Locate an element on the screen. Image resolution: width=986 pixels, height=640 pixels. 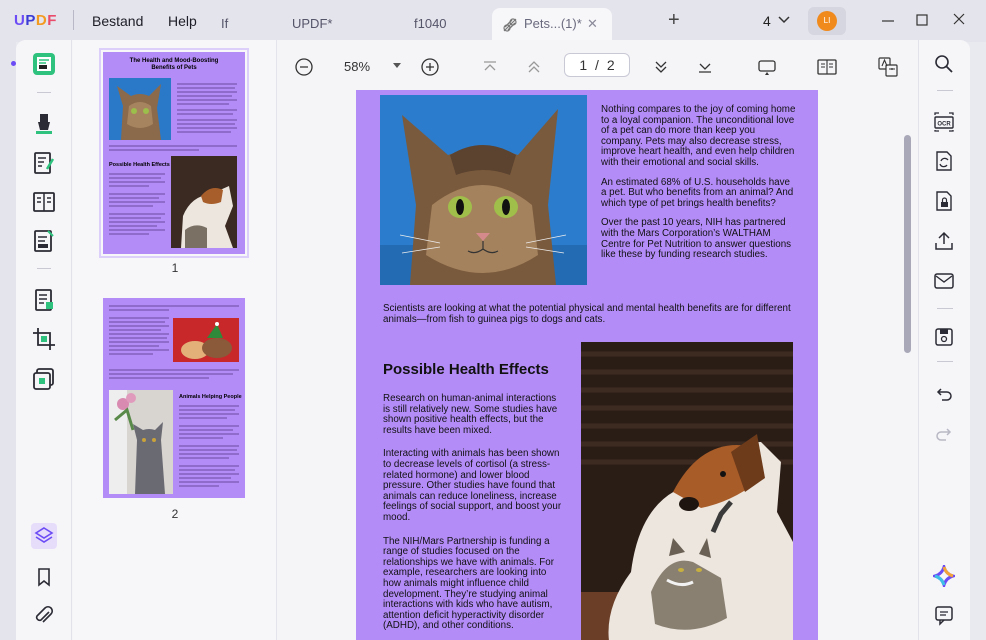
menu-bestand: Bestand is located at coordinates (117, 21).